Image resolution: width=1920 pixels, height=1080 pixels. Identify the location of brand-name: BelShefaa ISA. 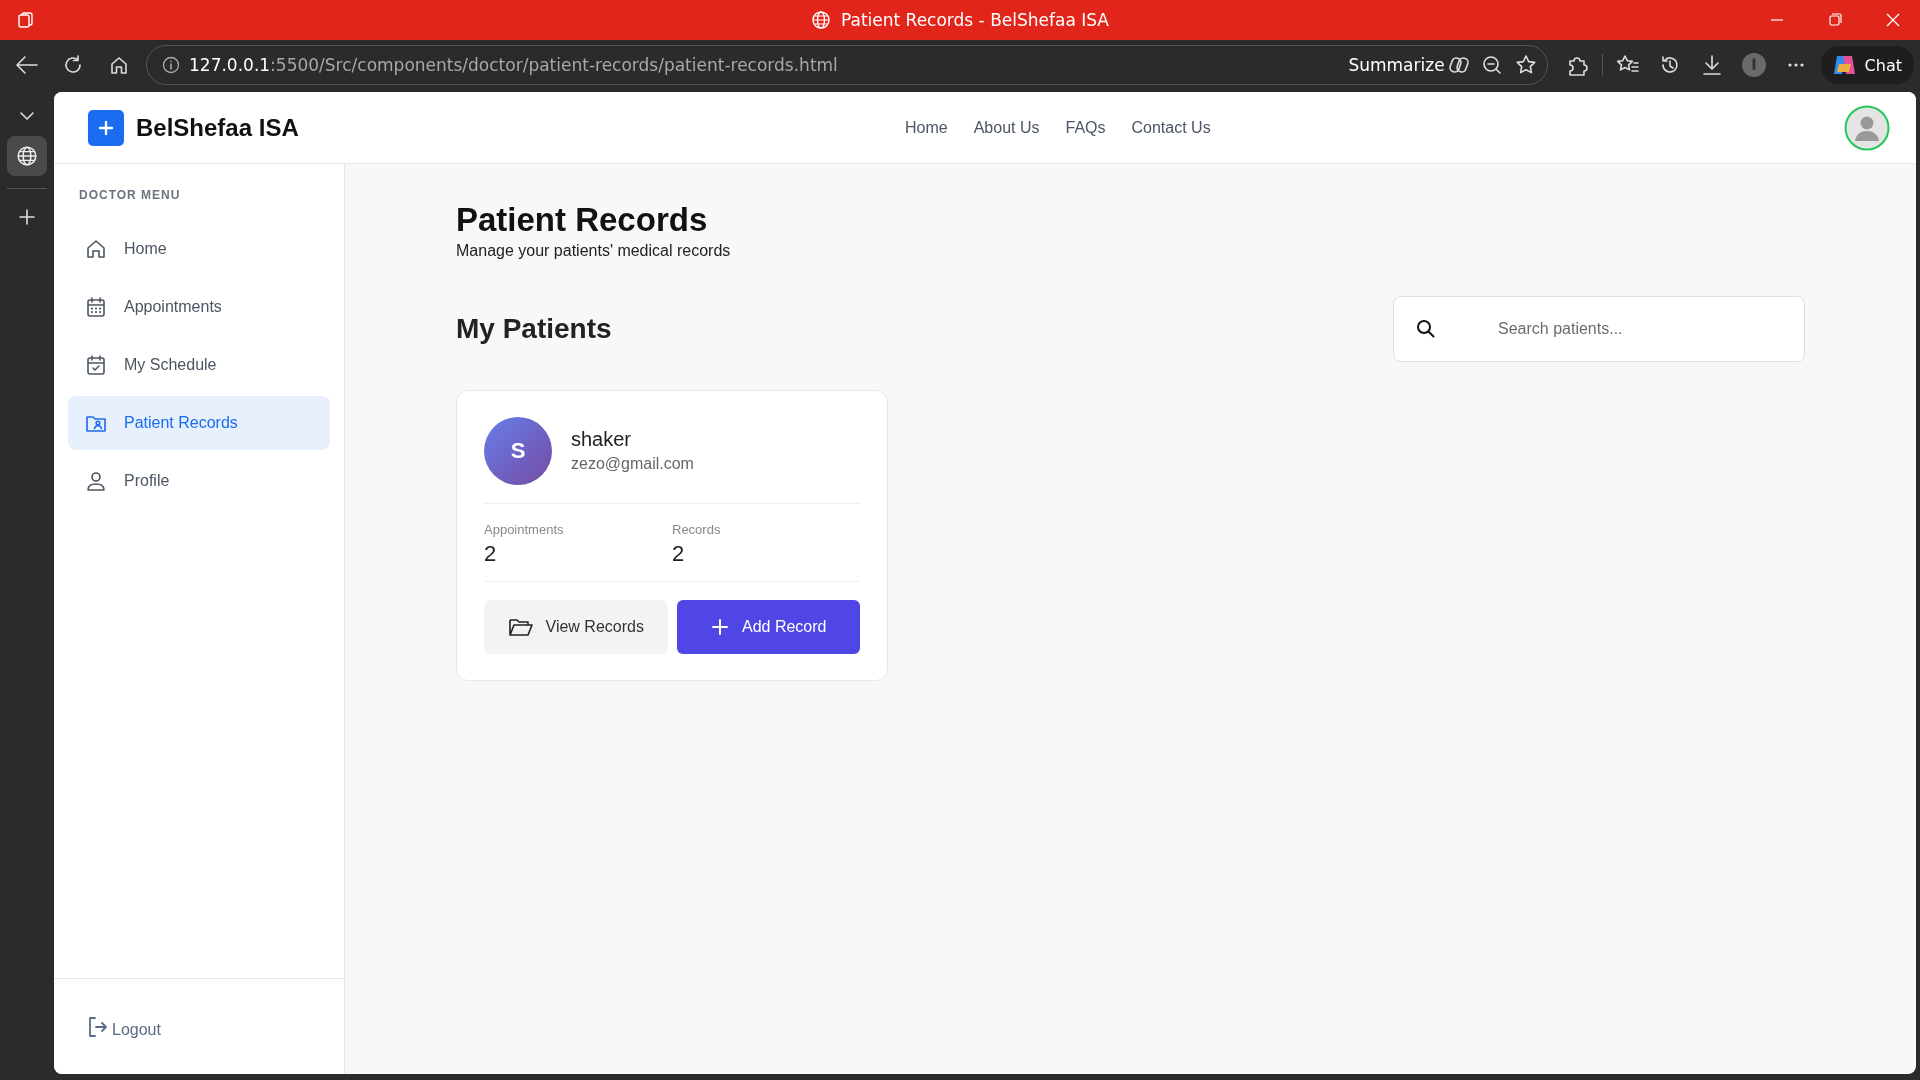
(217, 127).